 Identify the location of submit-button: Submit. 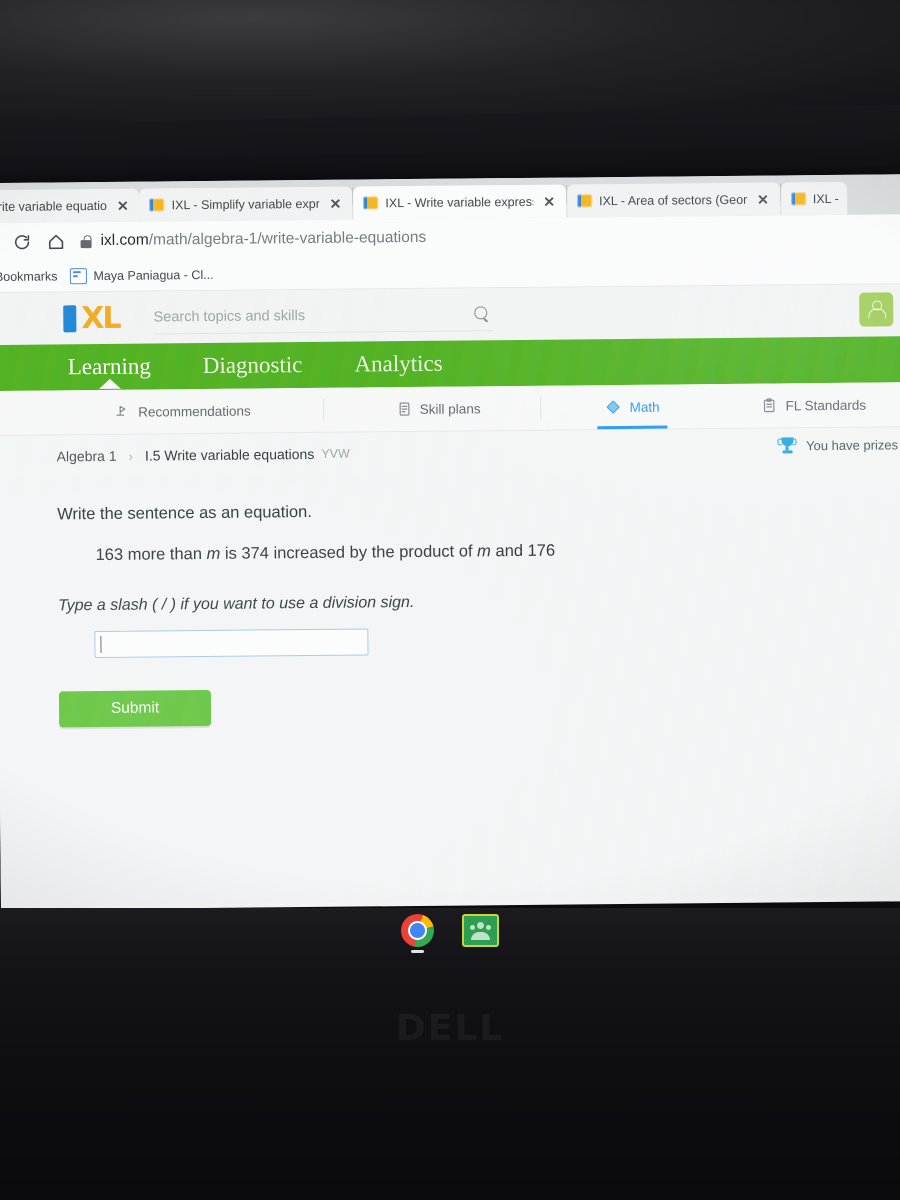
(135, 708).